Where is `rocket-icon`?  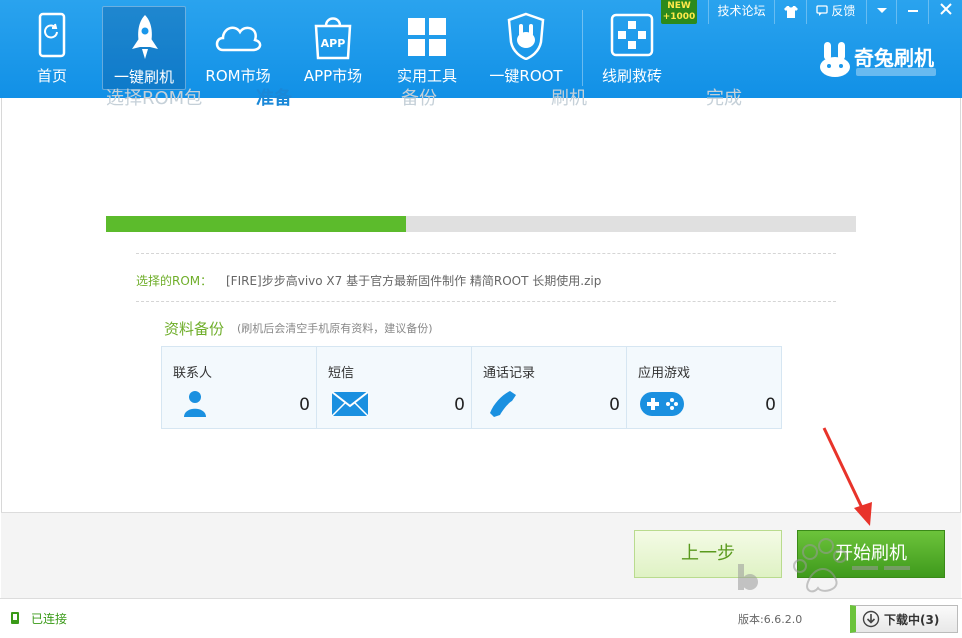
rocket-icon is located at coordinates (145, 37).